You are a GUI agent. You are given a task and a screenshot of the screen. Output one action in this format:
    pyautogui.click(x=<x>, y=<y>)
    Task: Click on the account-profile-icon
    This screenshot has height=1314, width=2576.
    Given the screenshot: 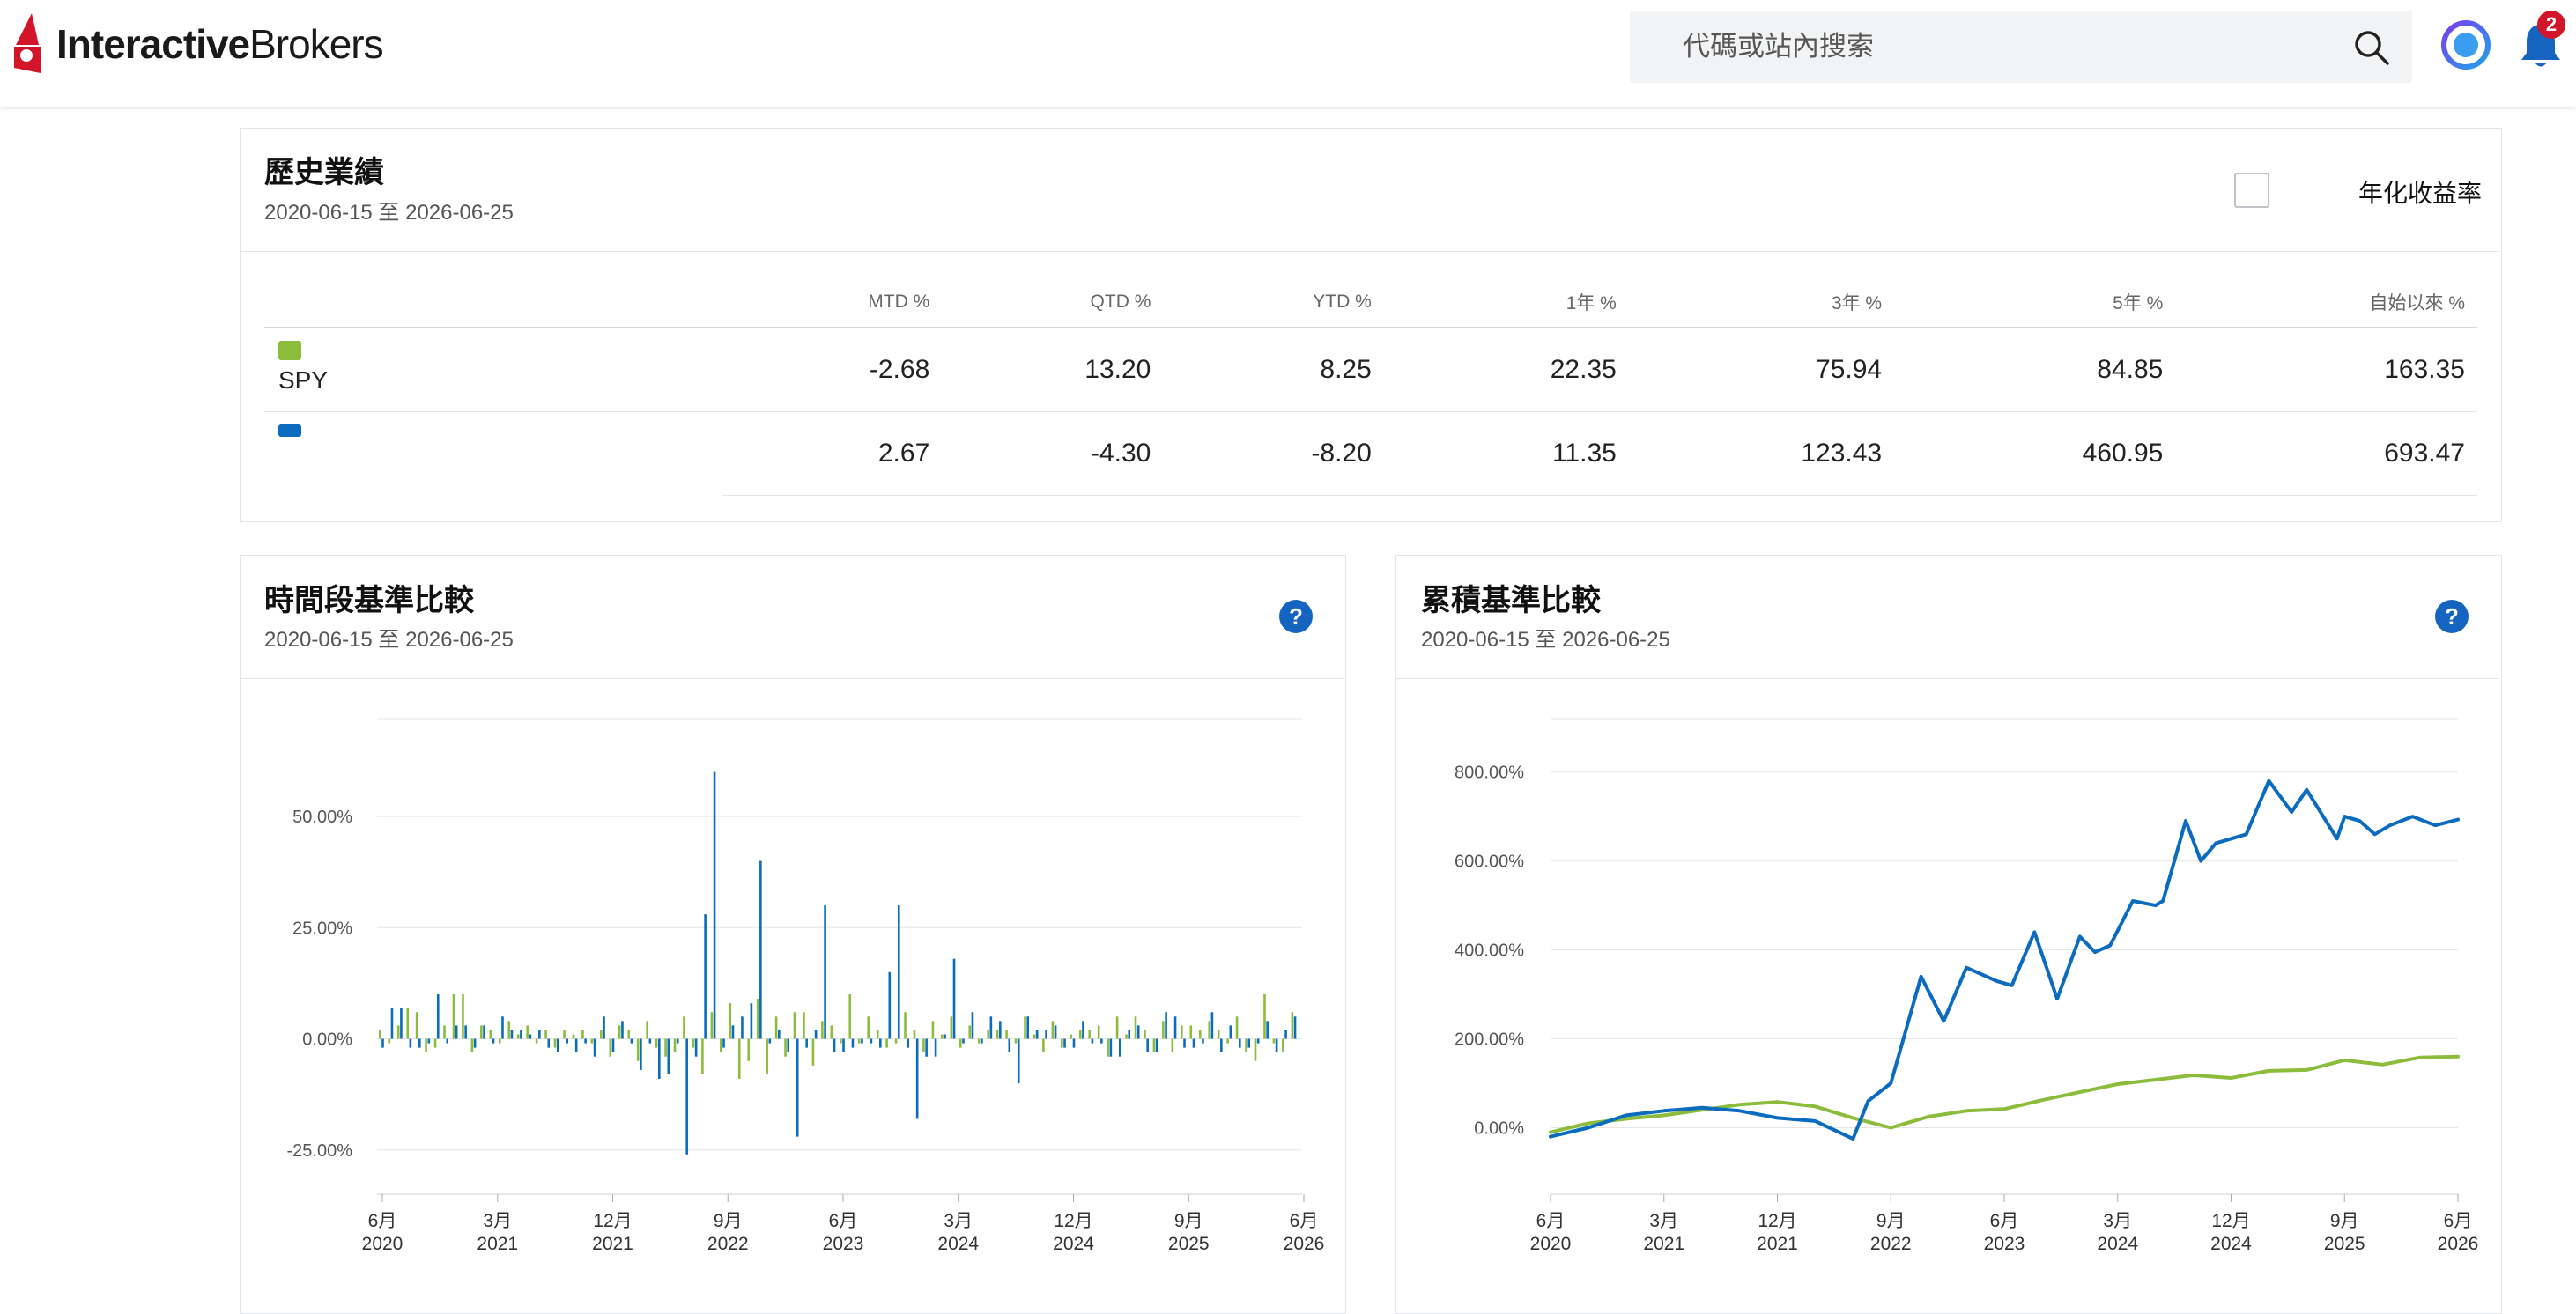 What is the action you would take?
    pyautogui.click(x=2466, y=45)
    